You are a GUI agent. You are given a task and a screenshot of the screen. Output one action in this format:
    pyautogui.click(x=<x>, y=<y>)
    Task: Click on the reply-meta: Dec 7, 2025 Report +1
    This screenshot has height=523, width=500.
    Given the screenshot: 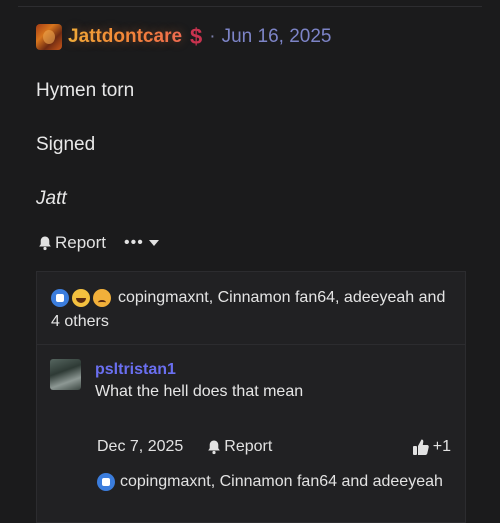 What is the action you would take?
    pyautogui.click(x=274, y=447)
    